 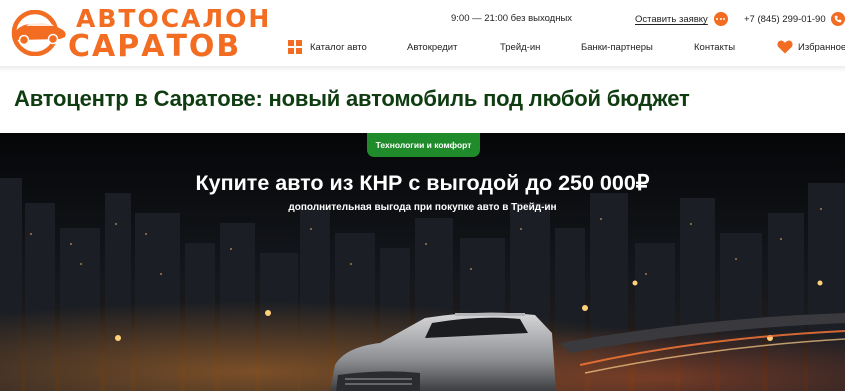 What do you see at coordinates (155, 46) in the screenshot?
I see `logo-text-line2: САРАТОВ` at bounding box center [155, 46].